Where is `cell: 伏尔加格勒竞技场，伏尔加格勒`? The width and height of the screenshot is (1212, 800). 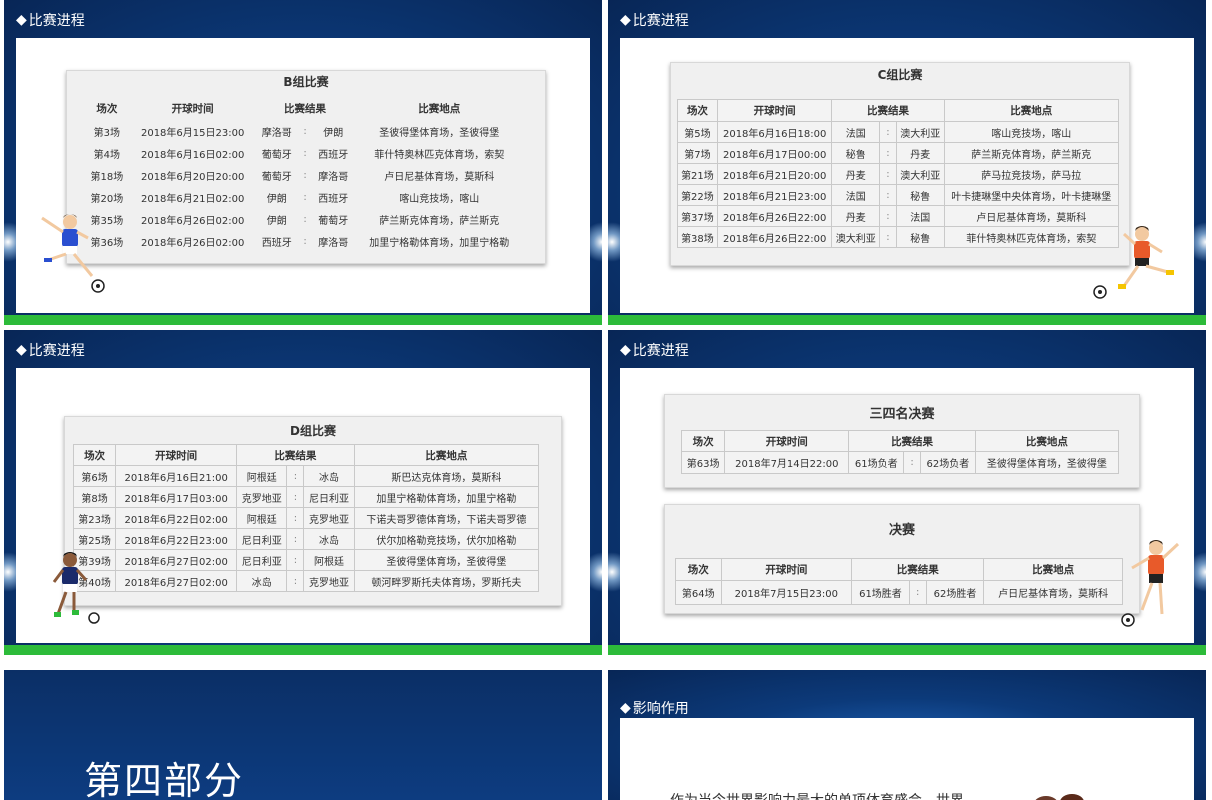 cell: 伏尔加格勒竞技场，伏尔加格勒 is located at coordinates (446, 539).